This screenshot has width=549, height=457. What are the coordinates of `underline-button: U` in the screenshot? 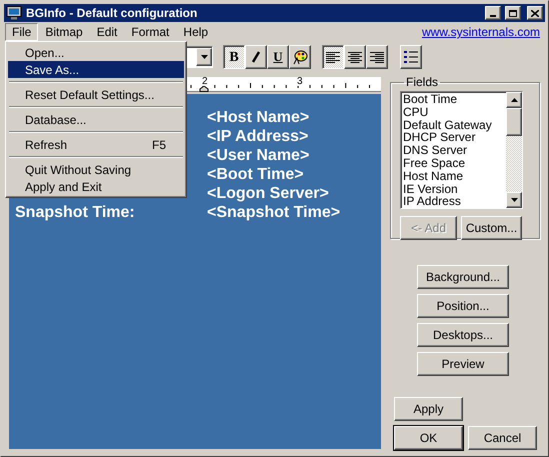 It's located at (278, 57).